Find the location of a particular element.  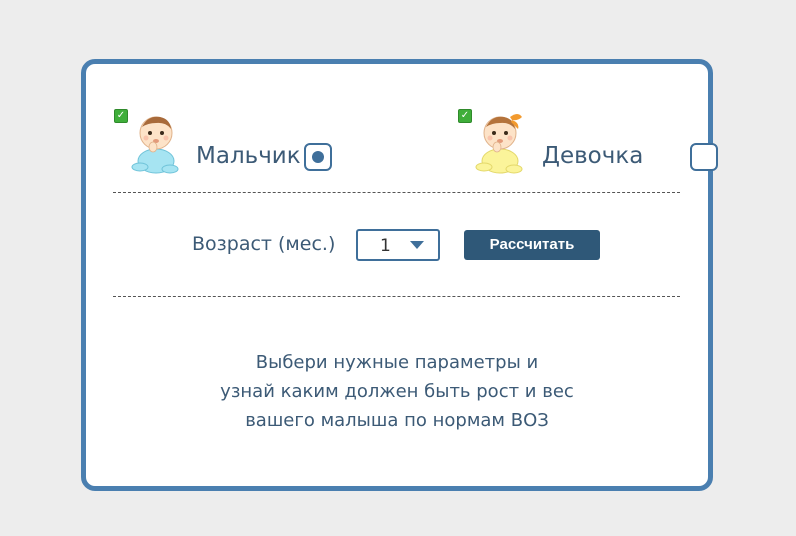

age-select: 1 is located at coordinates (398, 245).